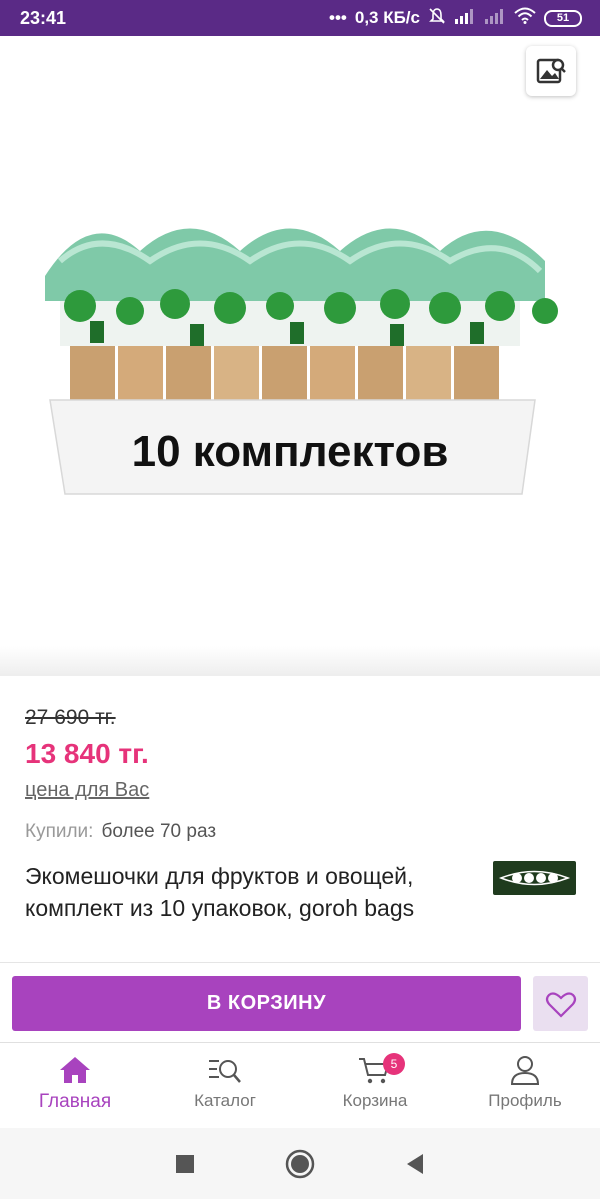 Image resolution: width=600 pixels, height=1199 pixels. What do you see at coordinates (87, 790) in the screenshot?
I see `price-for-you-link: цена для Вас` at bounding box center [87, 790].